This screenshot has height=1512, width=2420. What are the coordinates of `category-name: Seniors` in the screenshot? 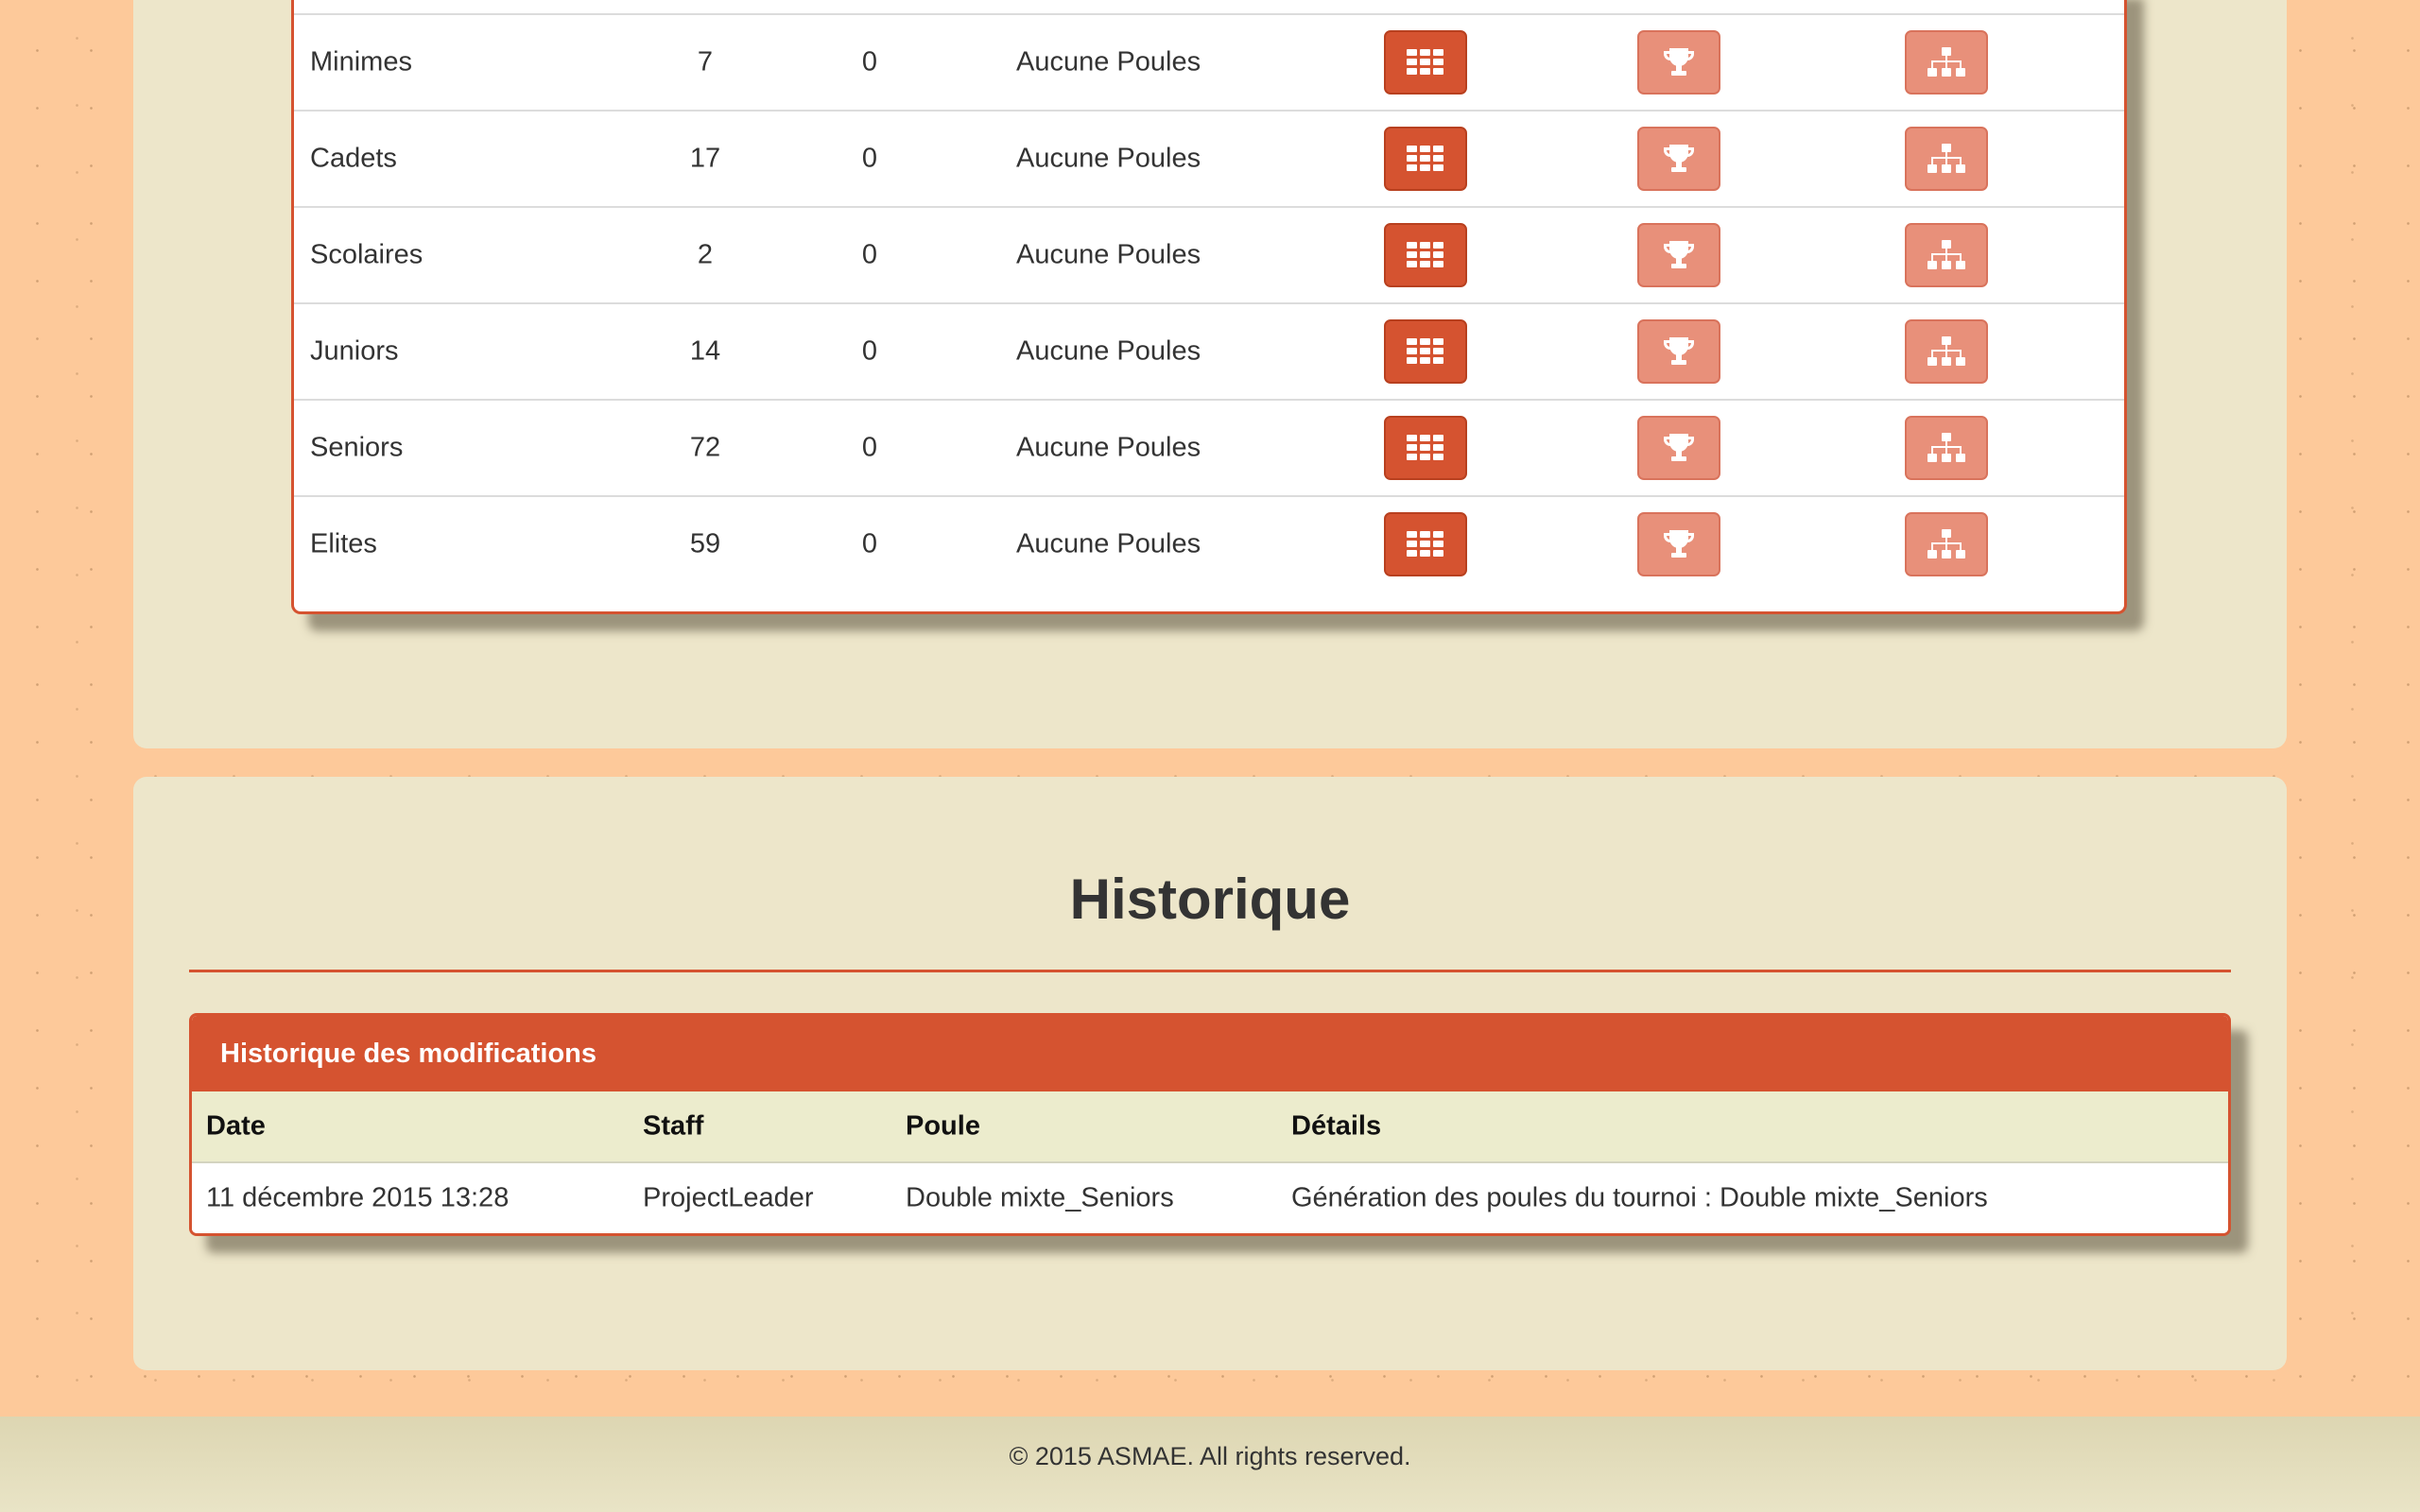 It's located at (357, 447).